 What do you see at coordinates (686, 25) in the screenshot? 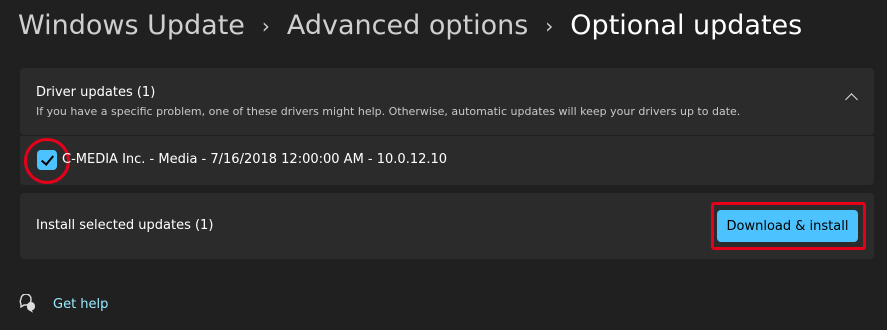
I see `page-title: Optional updates` at bounding box center [686, 25].